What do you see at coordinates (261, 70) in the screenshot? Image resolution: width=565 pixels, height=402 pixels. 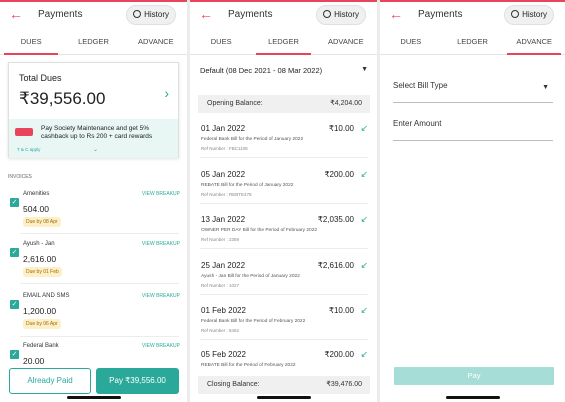 I see `date-range-value: Default (08 Dec 2021 - 08 Mar 2022)` at bounding box center [261, 70].